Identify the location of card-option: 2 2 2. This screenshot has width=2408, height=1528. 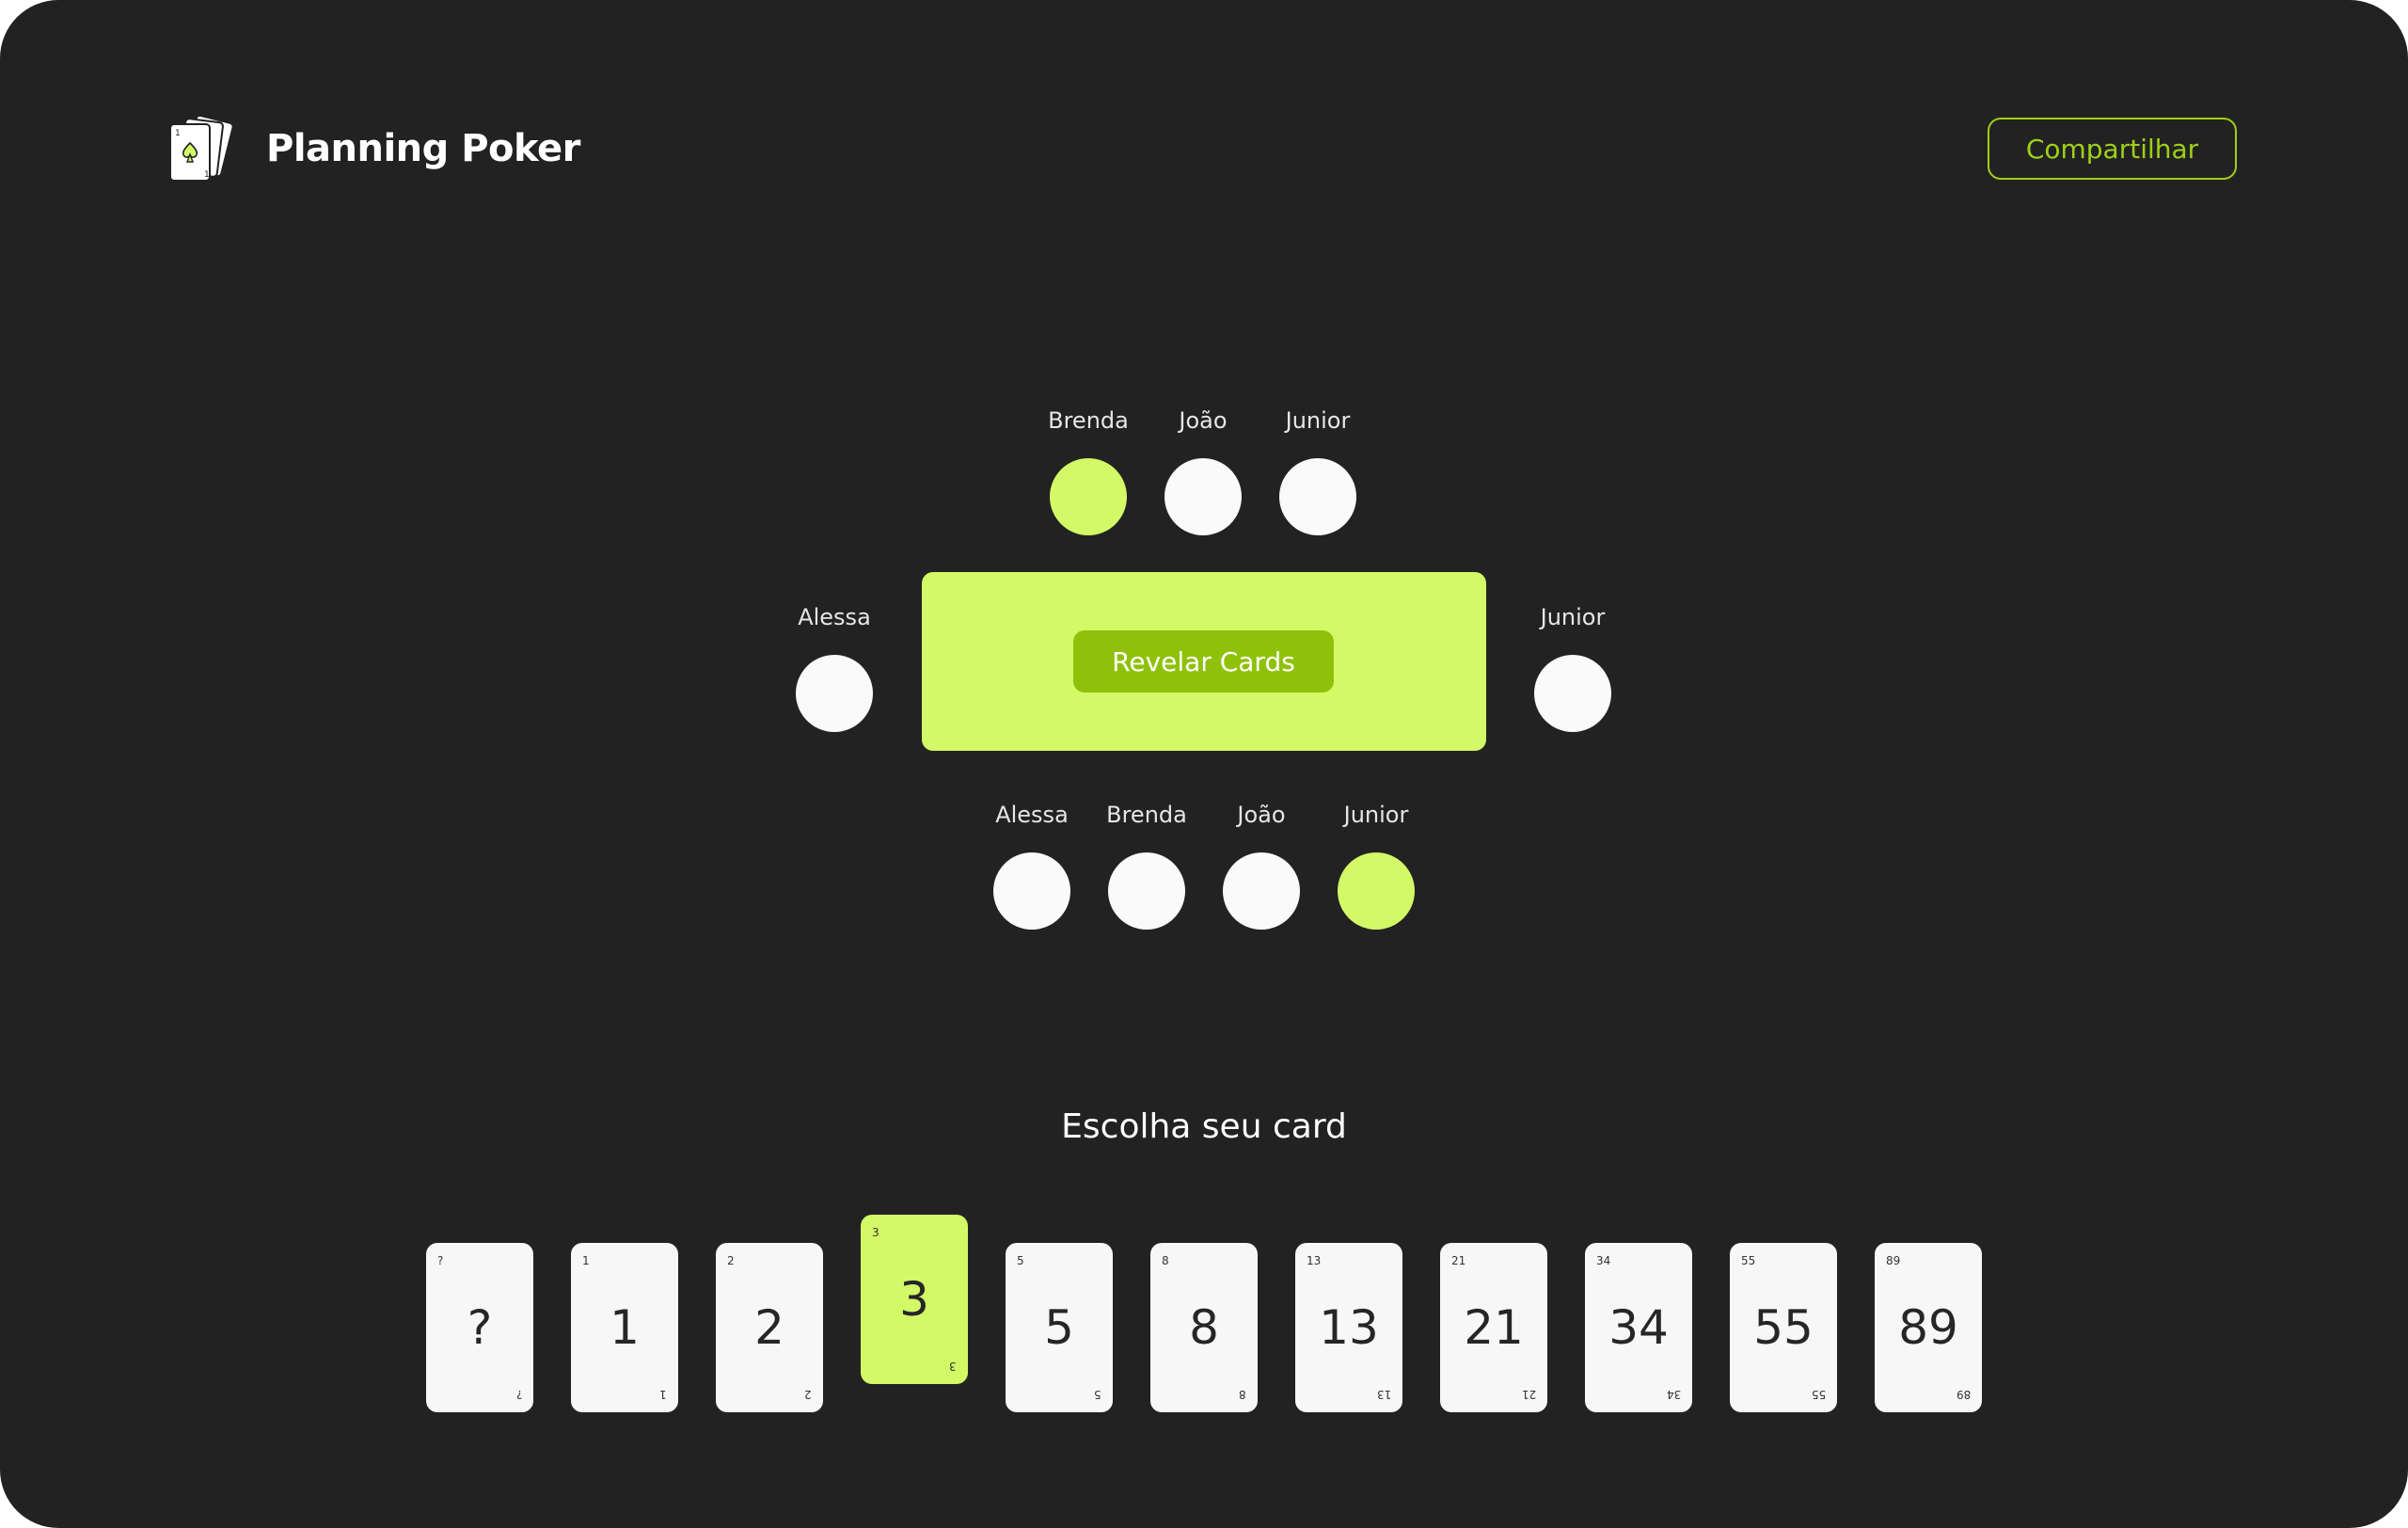
(770, 1327).